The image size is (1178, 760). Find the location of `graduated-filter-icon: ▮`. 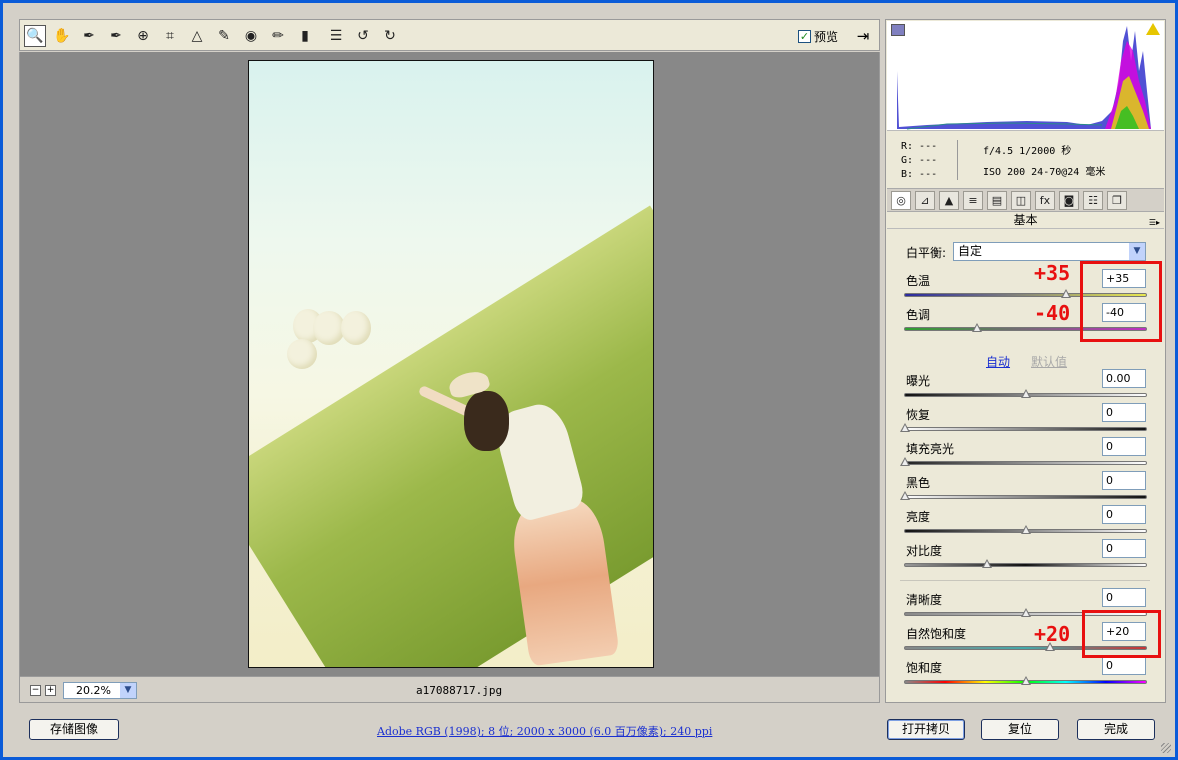

graduated-filter-icon: ▮ is located at coordinates (305, 36).